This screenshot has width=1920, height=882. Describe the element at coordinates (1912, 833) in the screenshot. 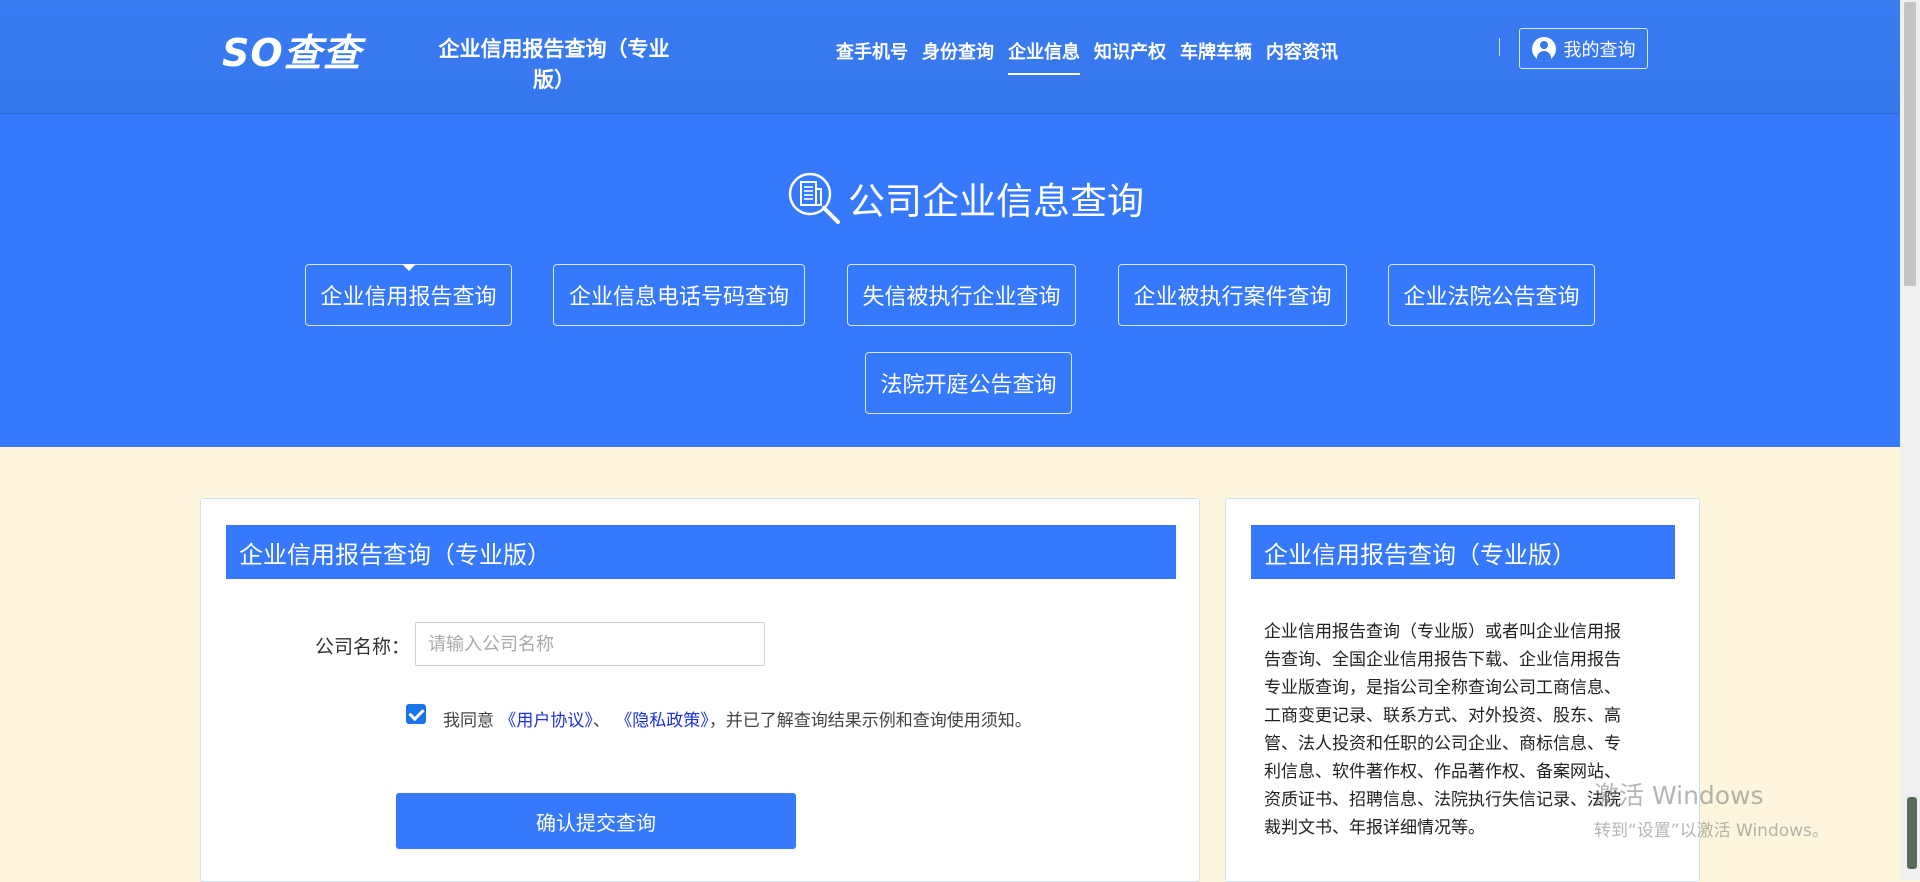

I see `side-widget` at that location.